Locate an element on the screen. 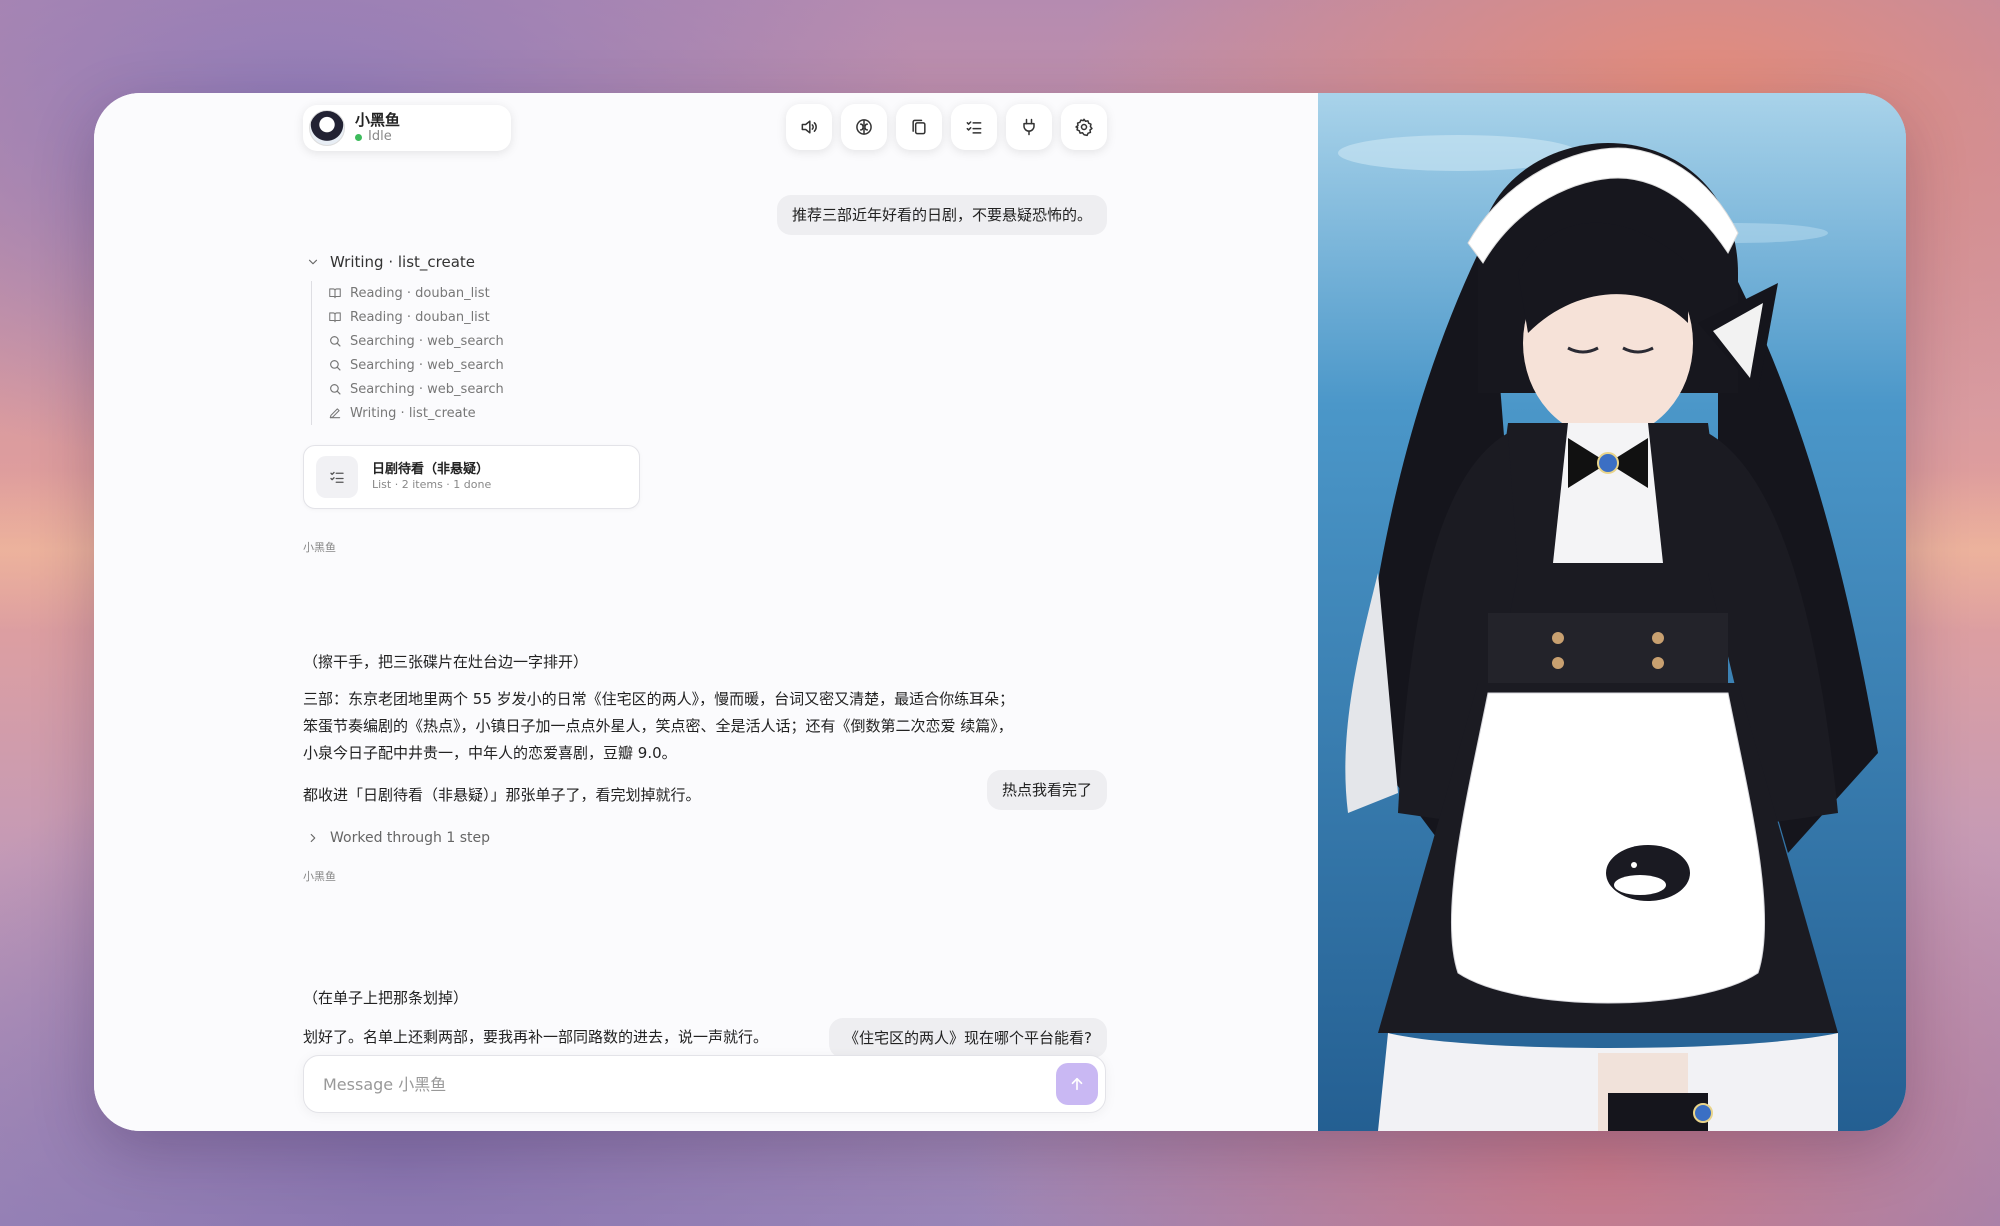 Image resolution: width=2000 pixels, height=1226 pixels. memory-button is located at coordinates (864, 127).